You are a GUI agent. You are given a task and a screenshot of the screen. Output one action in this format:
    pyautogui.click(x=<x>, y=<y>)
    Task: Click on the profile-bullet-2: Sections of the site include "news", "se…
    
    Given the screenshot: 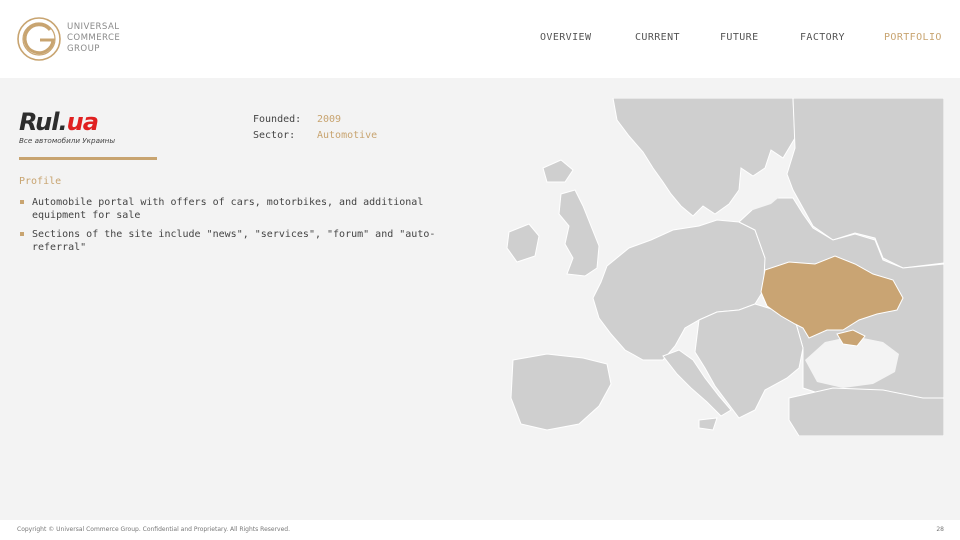 What is the action you would take?
    pyautogui.click(x=249, y=241)
    